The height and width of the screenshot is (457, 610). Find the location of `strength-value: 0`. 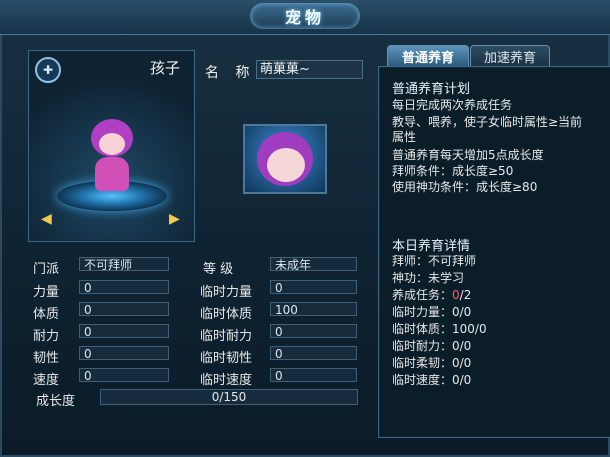

strength-value: 0 is located at coordinates (124, 287).